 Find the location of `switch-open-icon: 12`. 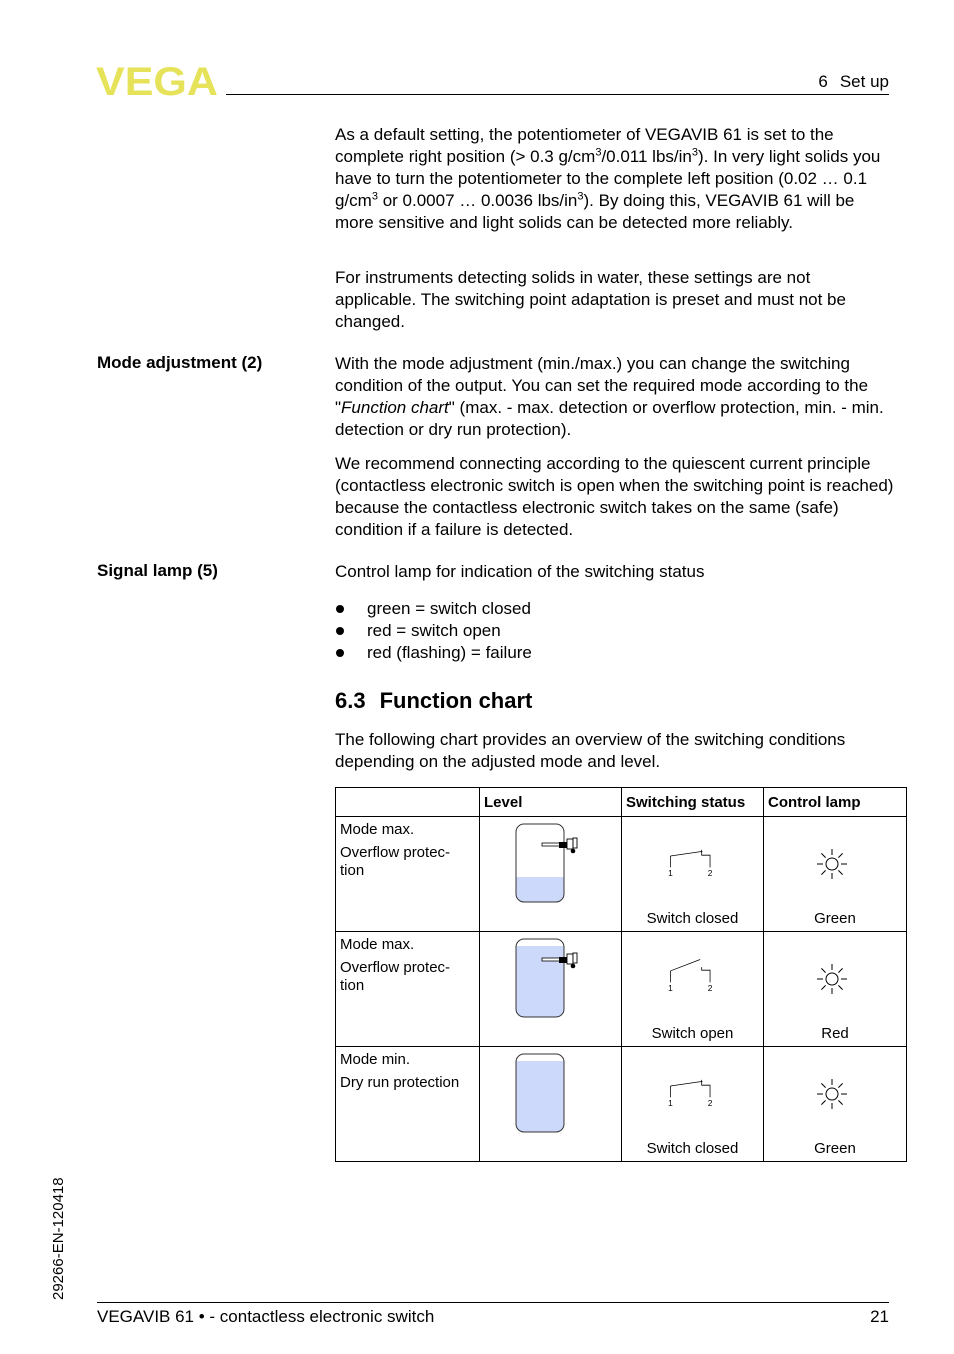

switch-open-icon: 12 is located at coordinates (691, 976).